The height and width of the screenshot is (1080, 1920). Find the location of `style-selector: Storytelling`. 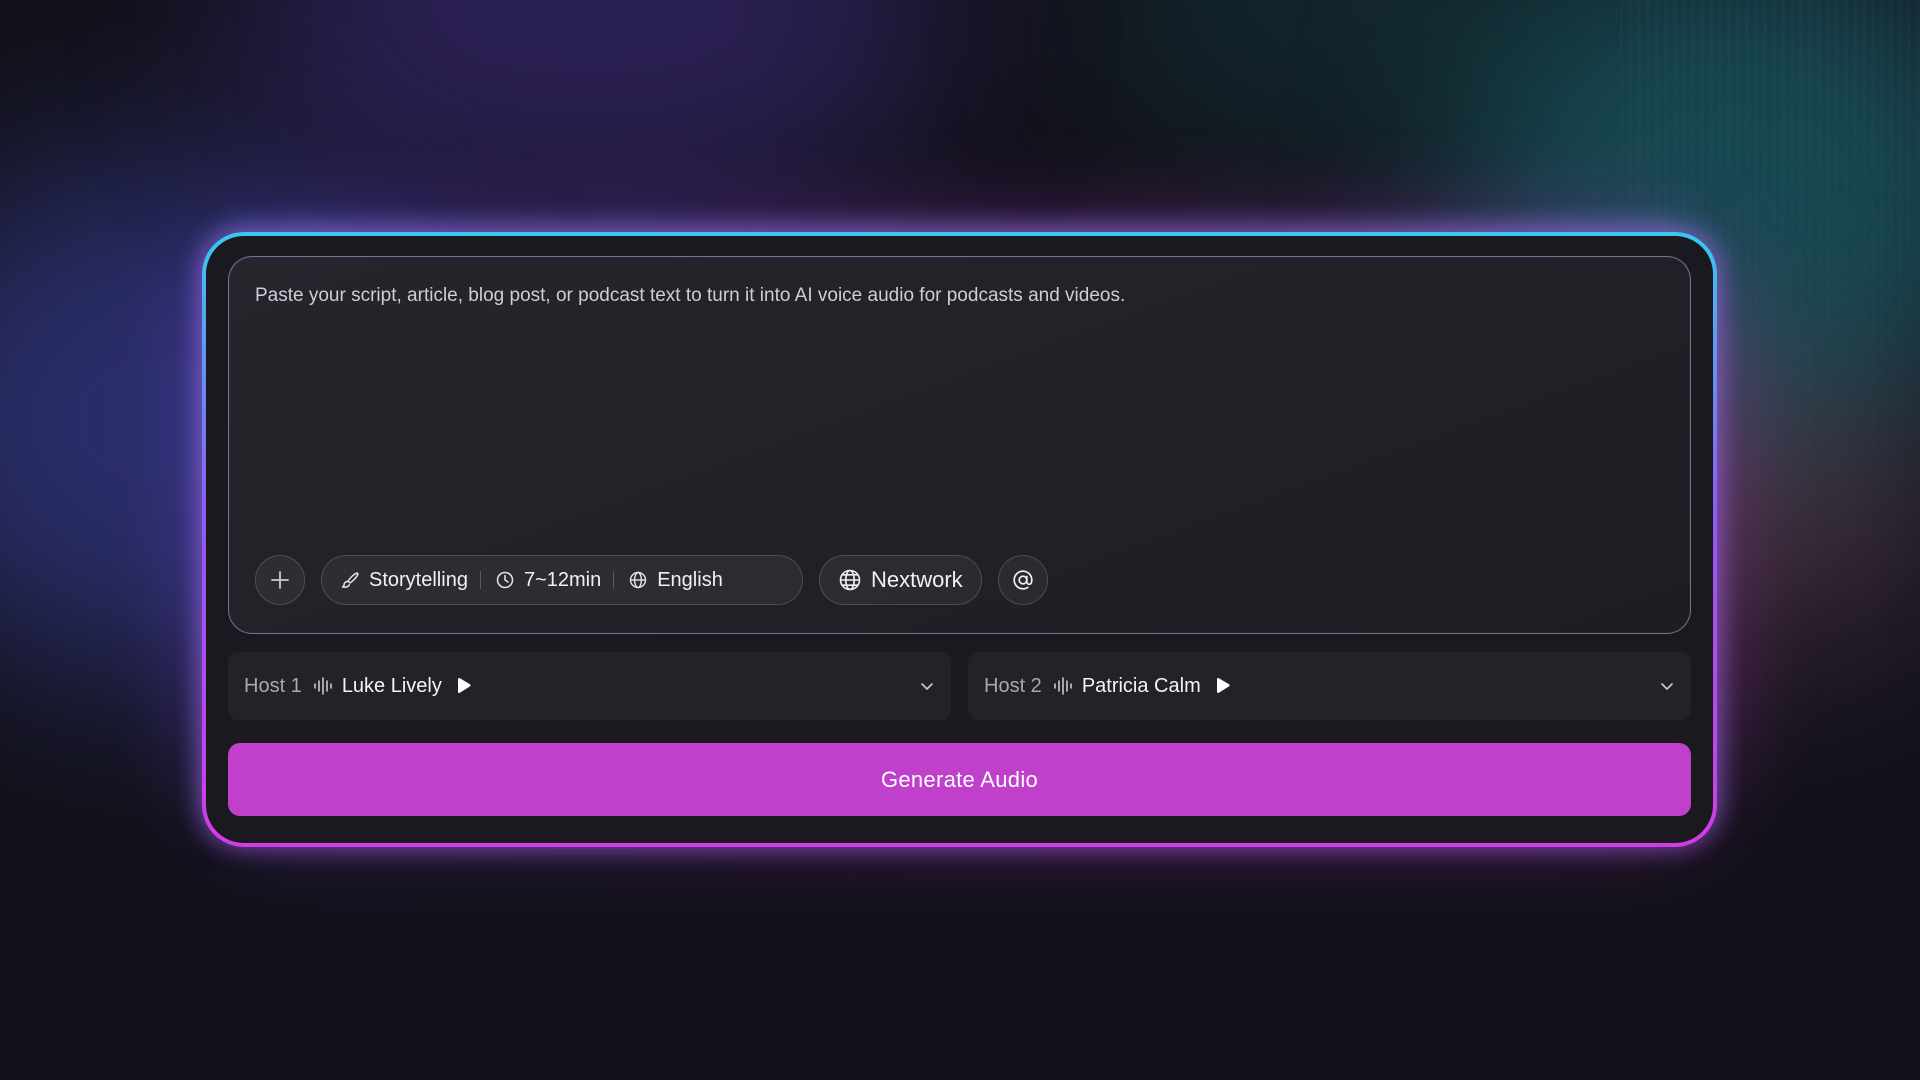

style-selector: Storytelling is located at coordinates (404, 580).